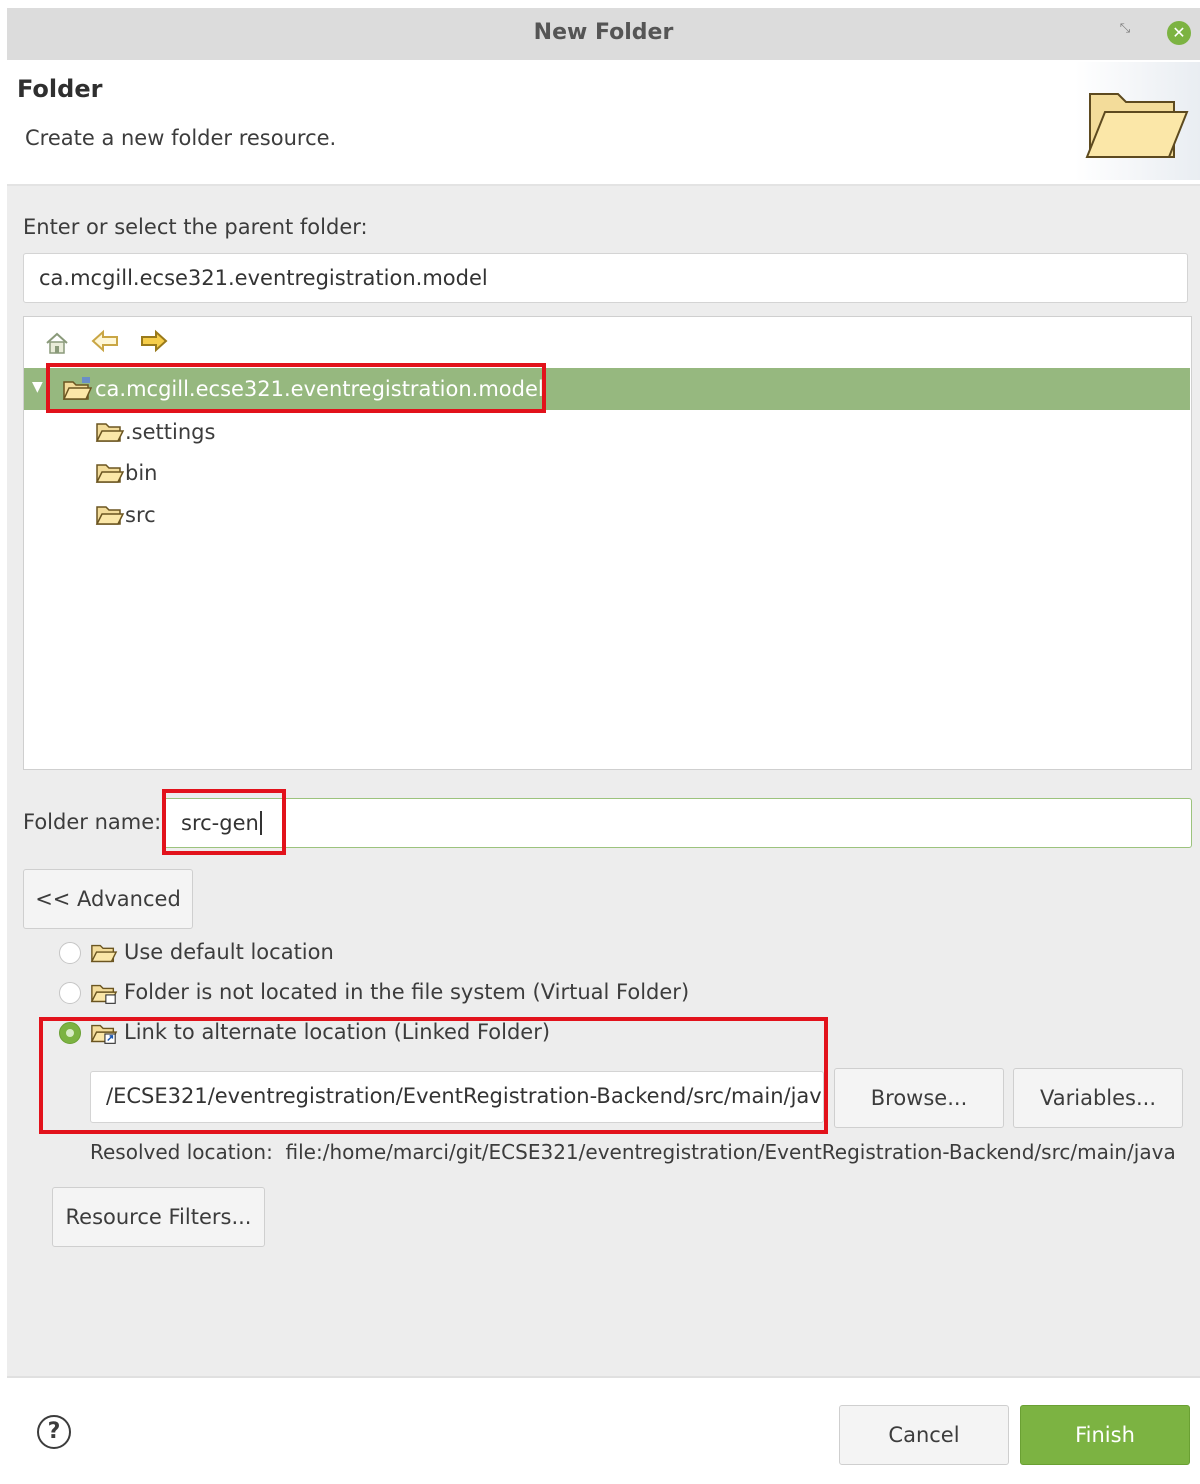 This screenshot has height=1484, width=1200. Describe the element at coordinates (57, 343) in the screenshot. I see `home-icon` at that location.